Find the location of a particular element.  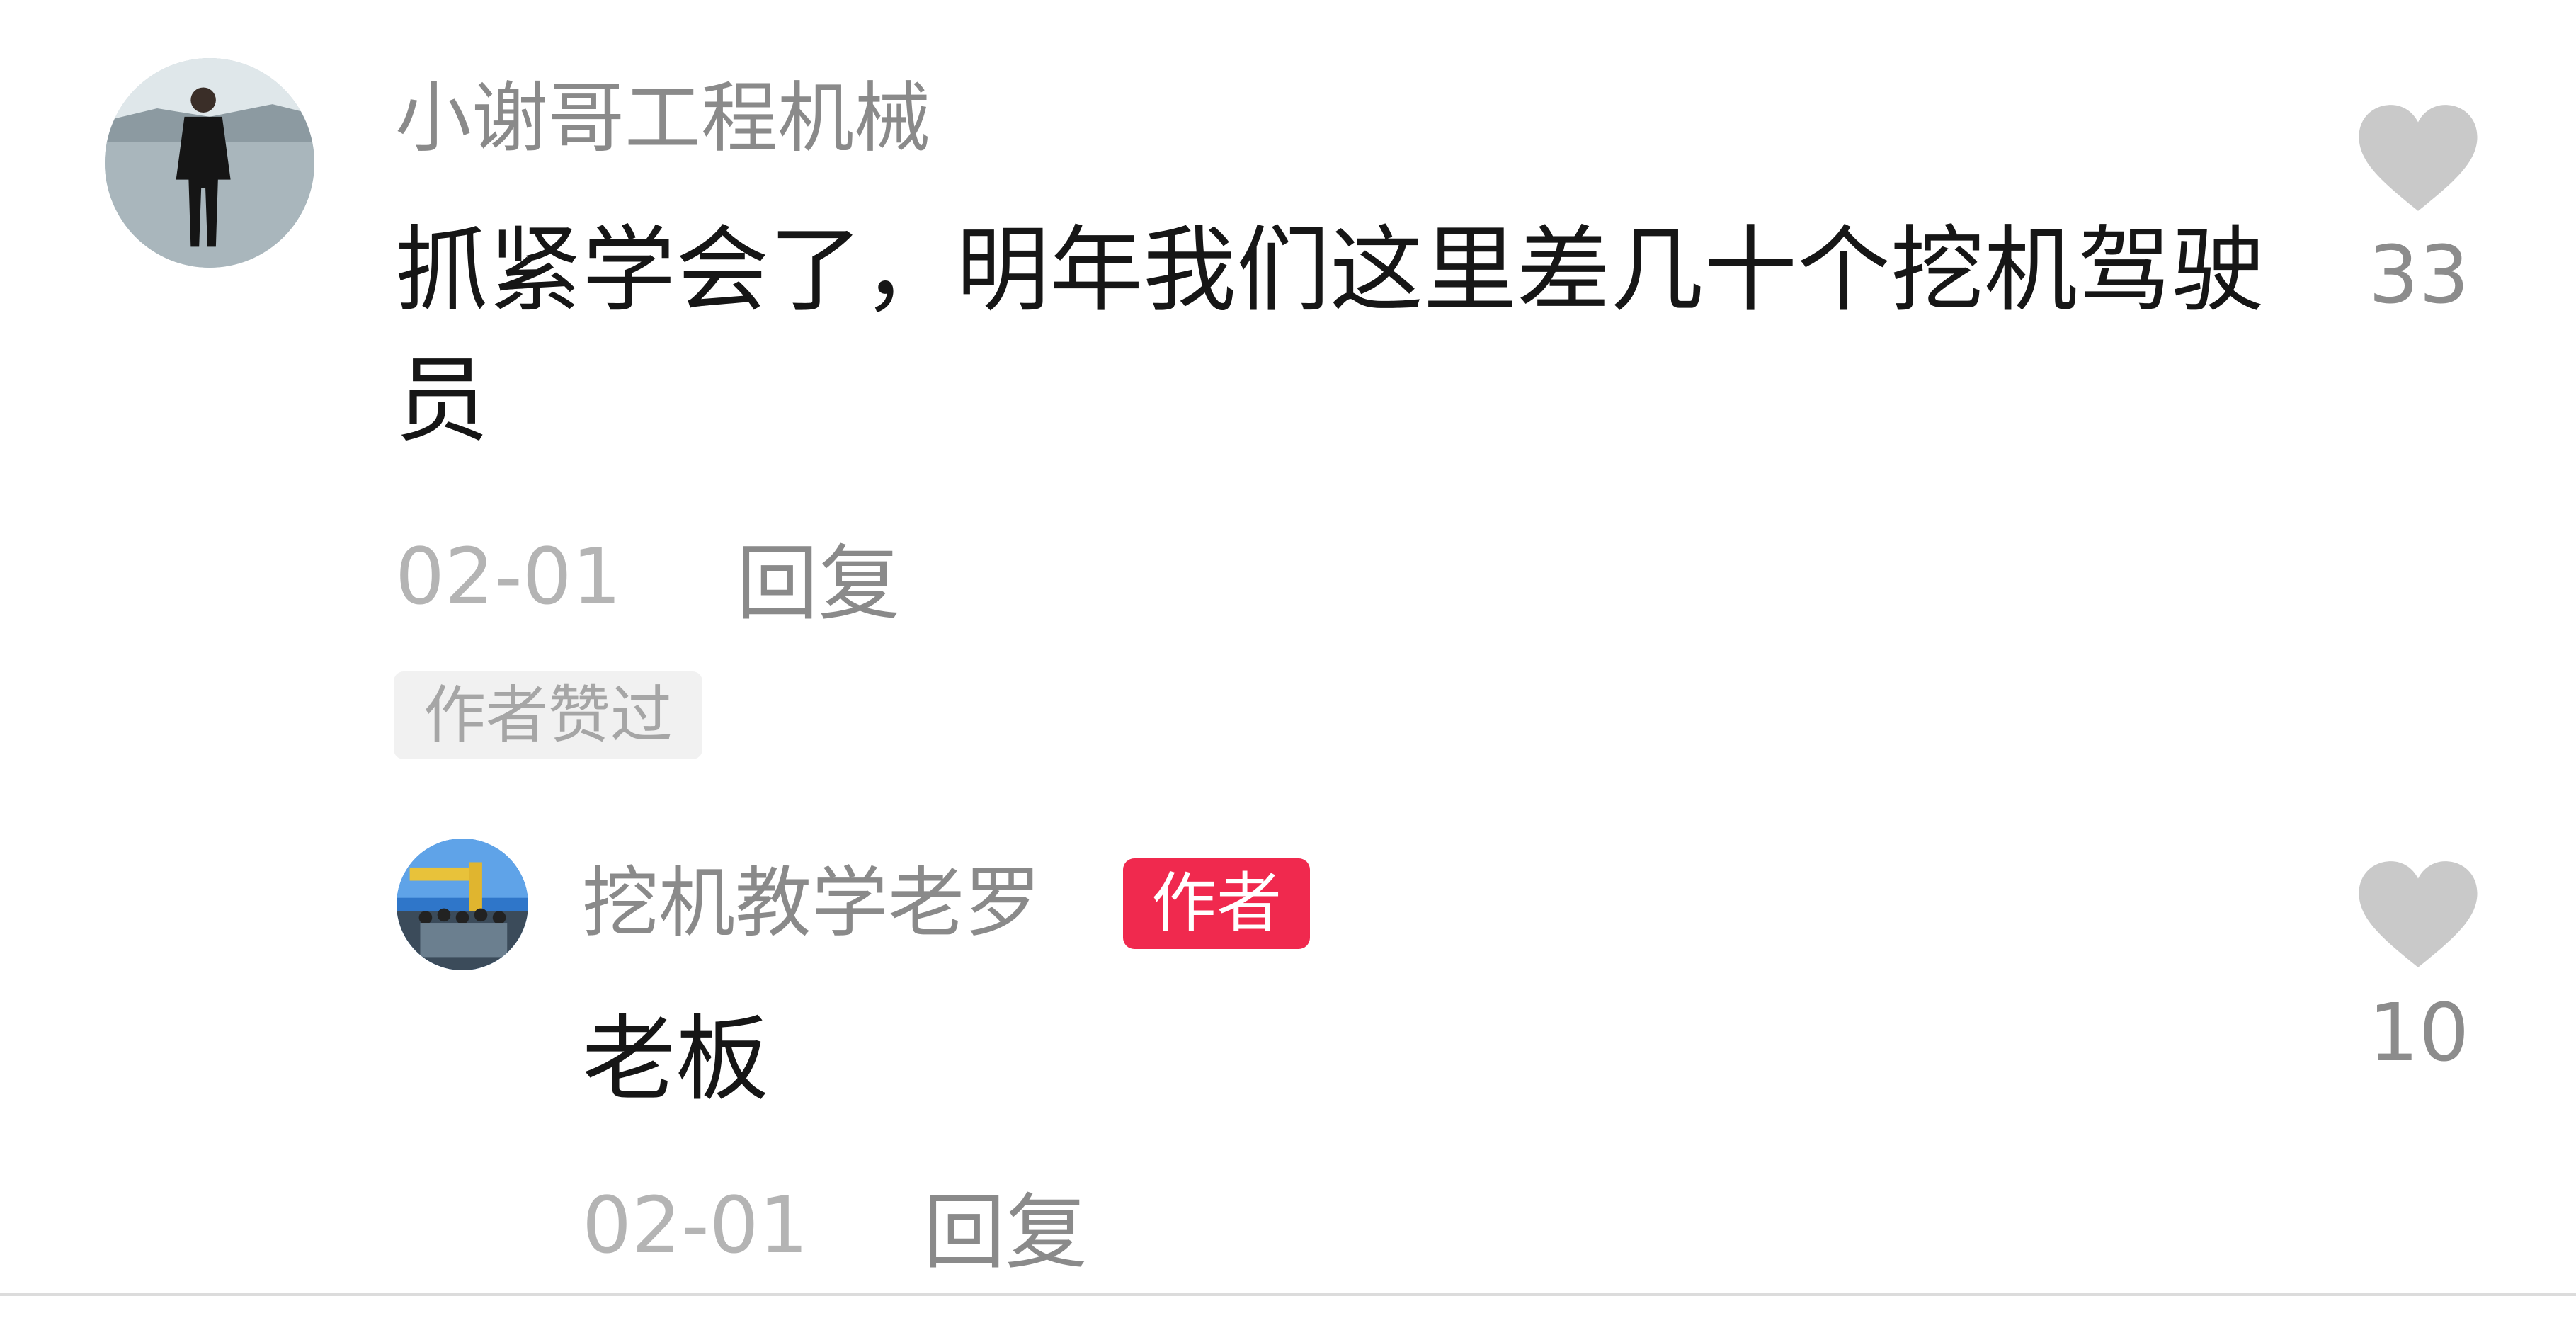

comment-date: 02-01 is located at coordinates (508, 576).